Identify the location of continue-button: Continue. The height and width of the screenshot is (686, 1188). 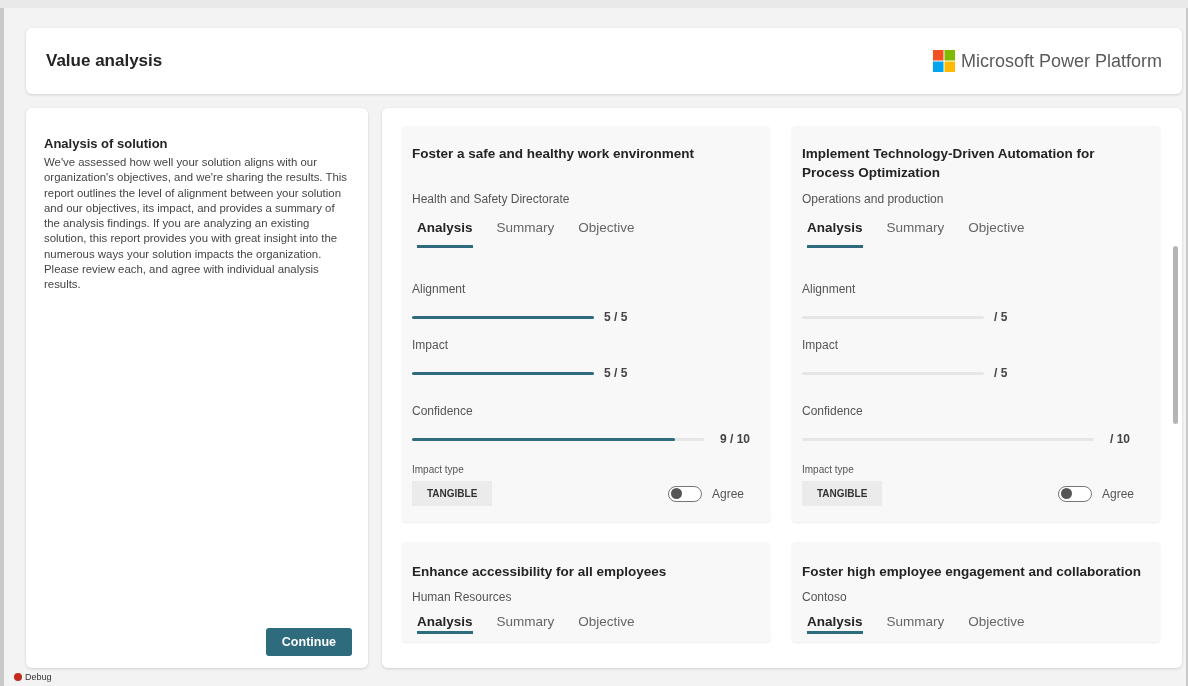
(308, 642).